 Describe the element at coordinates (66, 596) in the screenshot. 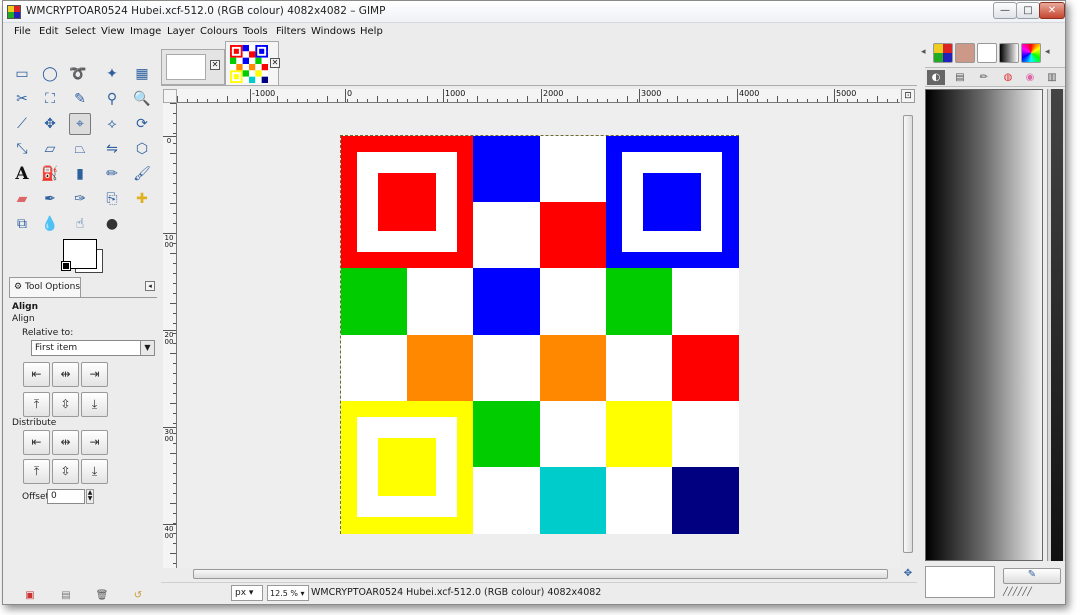

I see `restore-tool-options-icon: ▤` at that location.